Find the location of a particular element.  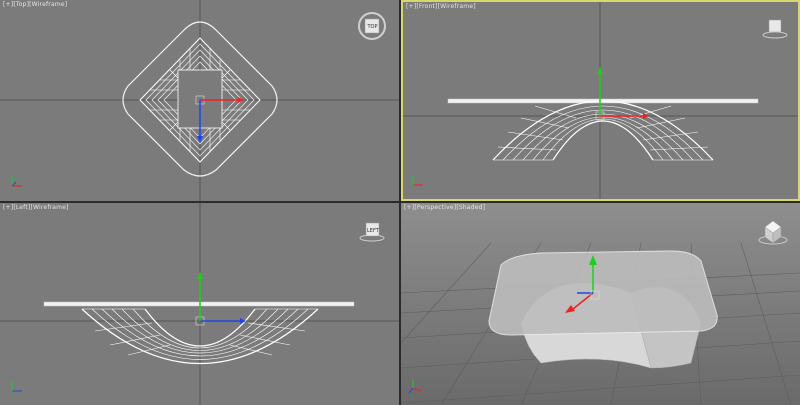

svg-text: LEFT is located at coordinates (373, 231).